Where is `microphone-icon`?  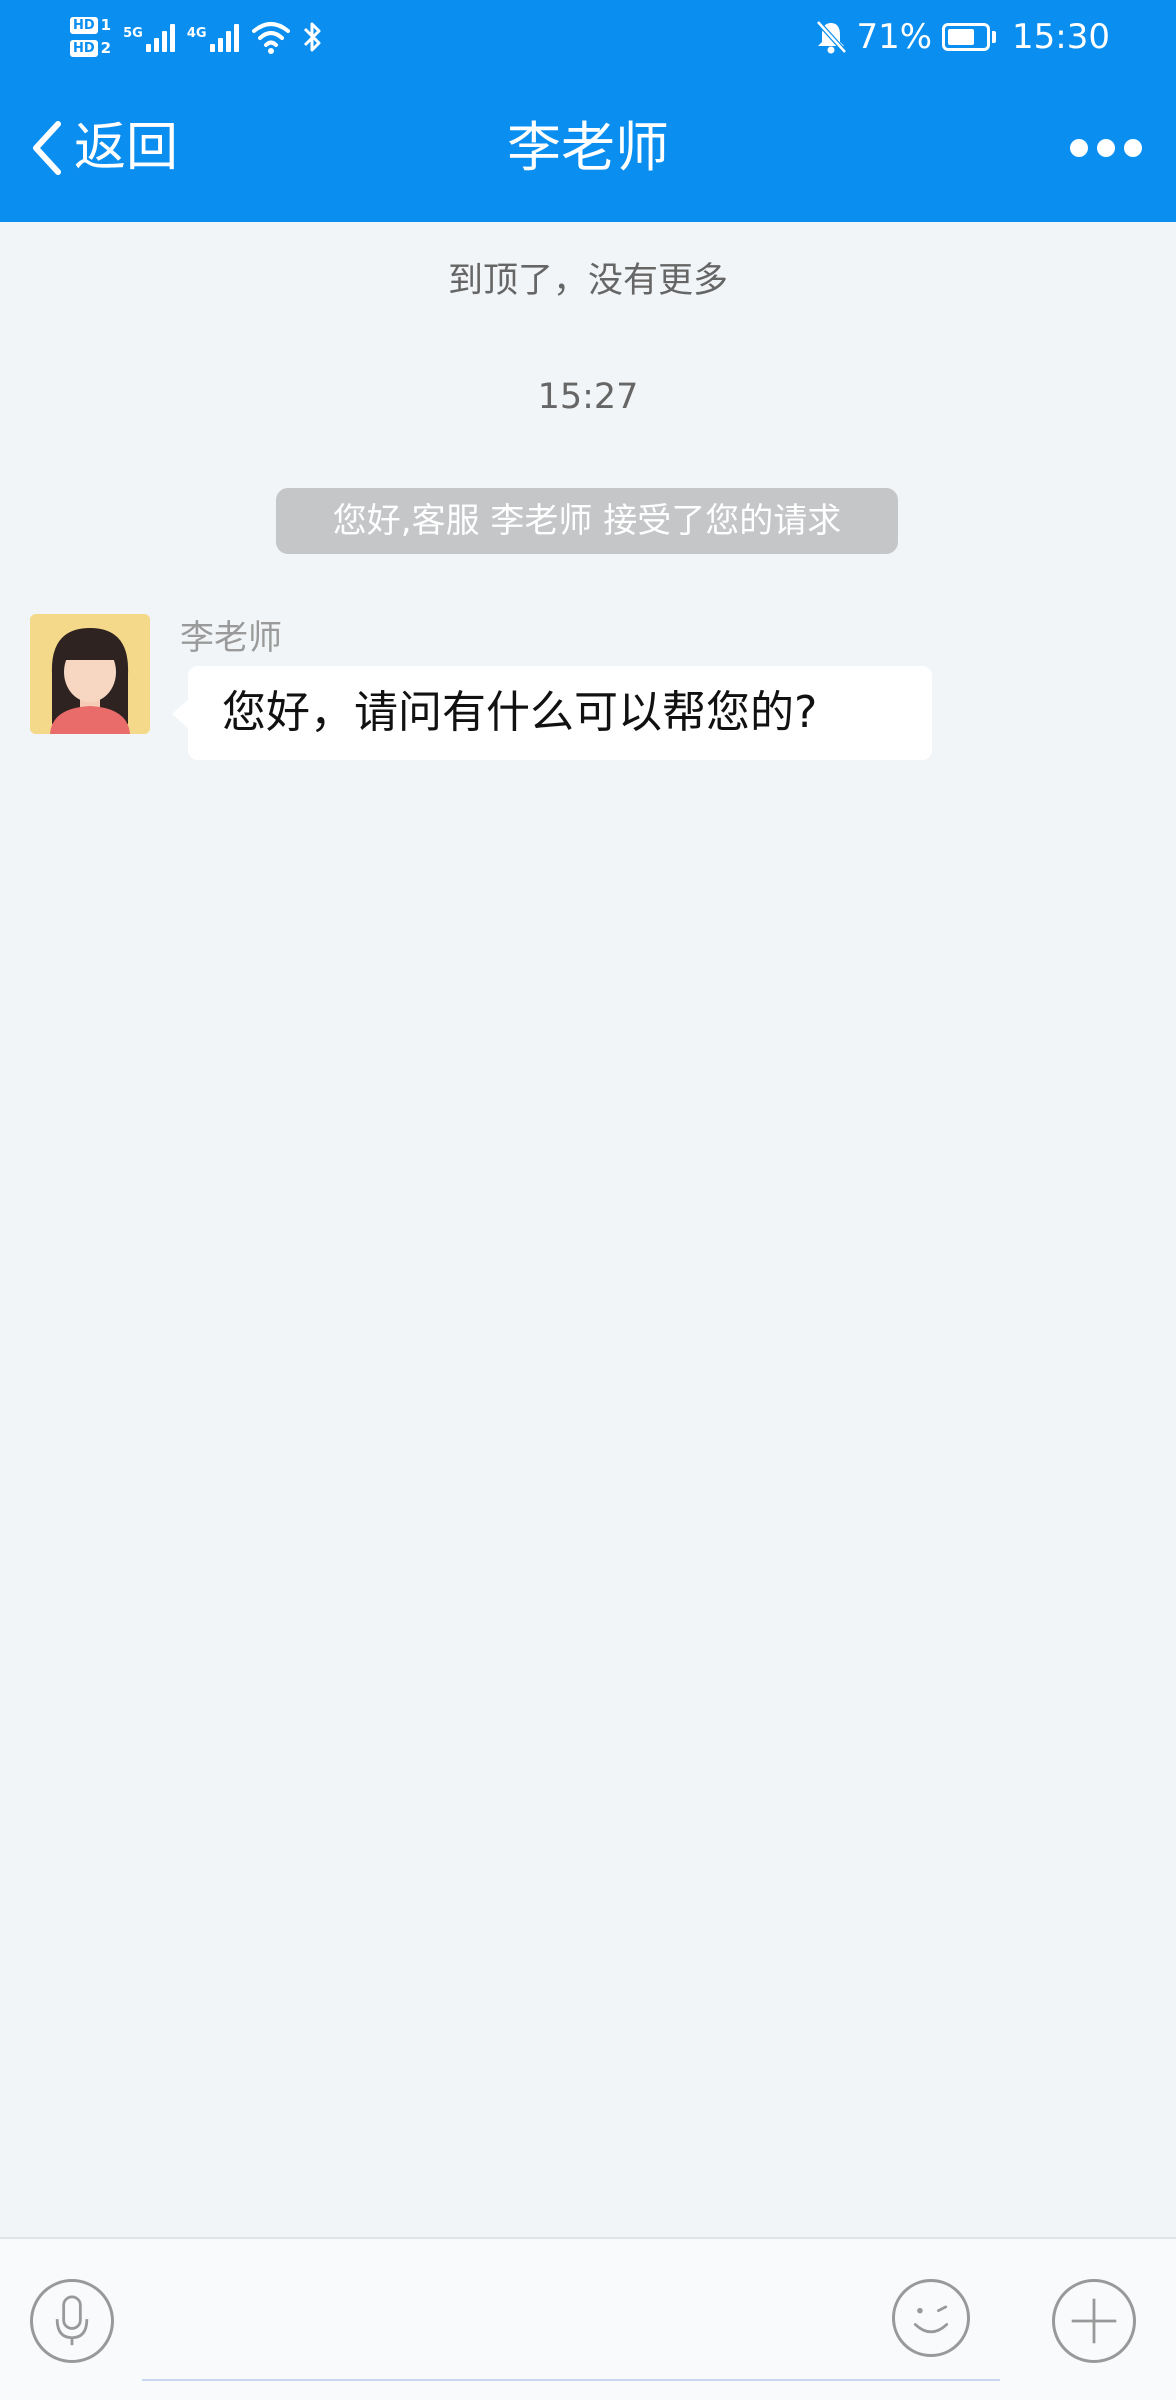 microphone-icon is located at coordinates (72, 2321).